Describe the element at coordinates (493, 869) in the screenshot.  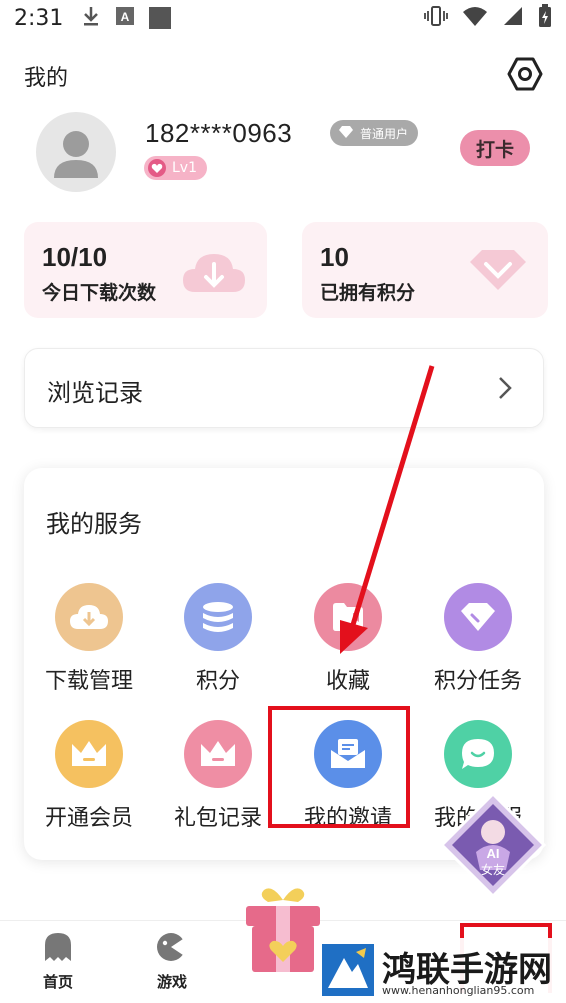
I see `ai-badge-line2: 女友` at that location.